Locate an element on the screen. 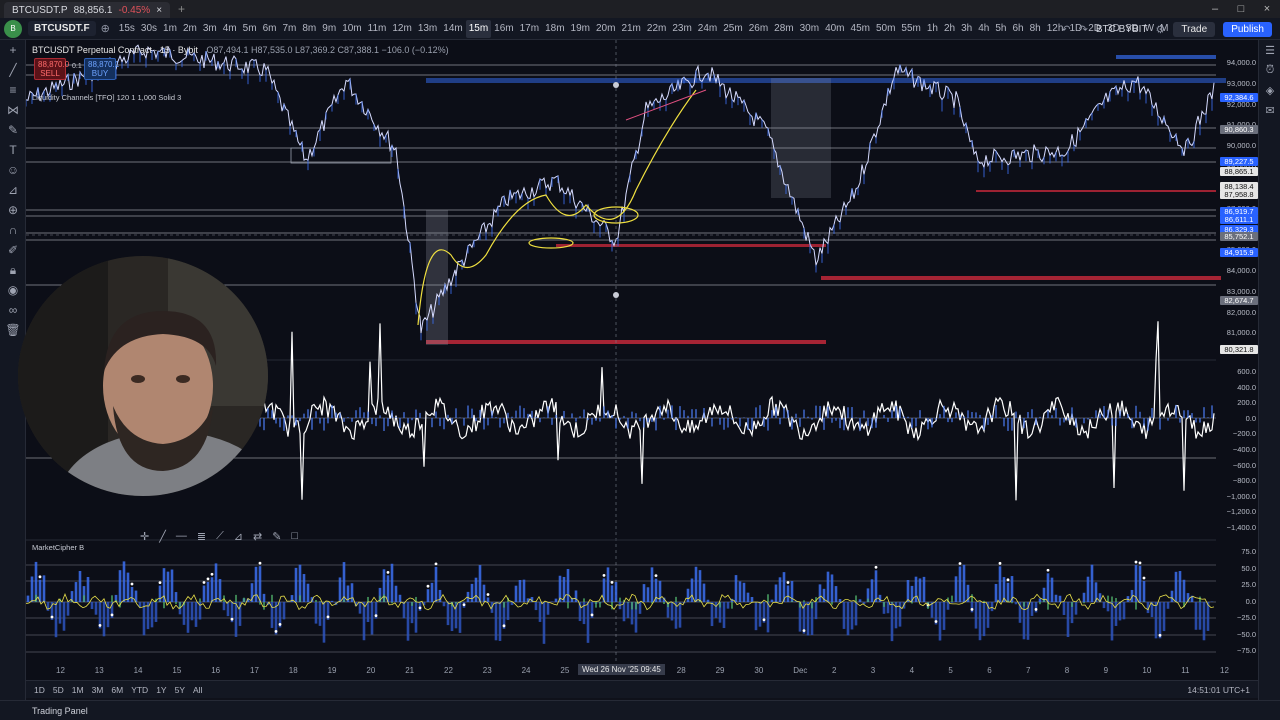 The image size is (1280, 720). add-symbol-icon: ⊕ is located at coordinates (105, 28).